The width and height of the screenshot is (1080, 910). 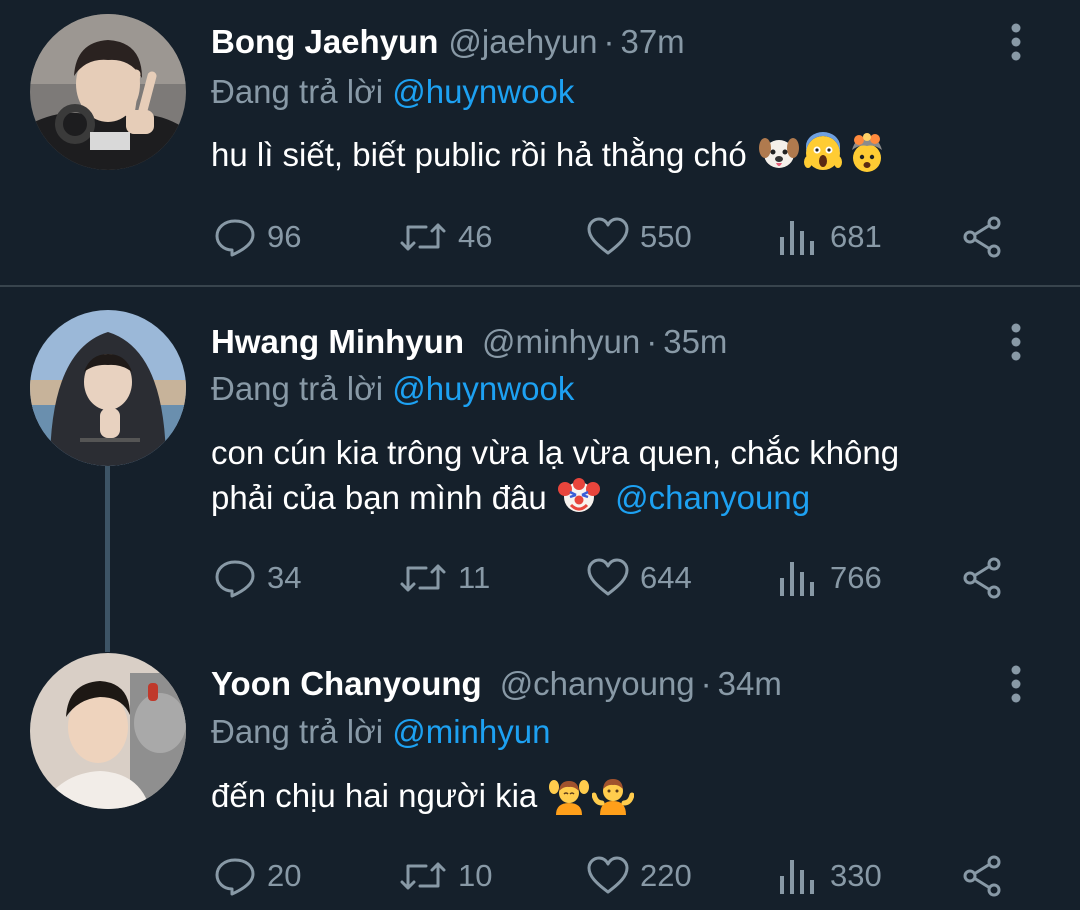 I want to click on views-button: 681, so click(x=829, y=237).